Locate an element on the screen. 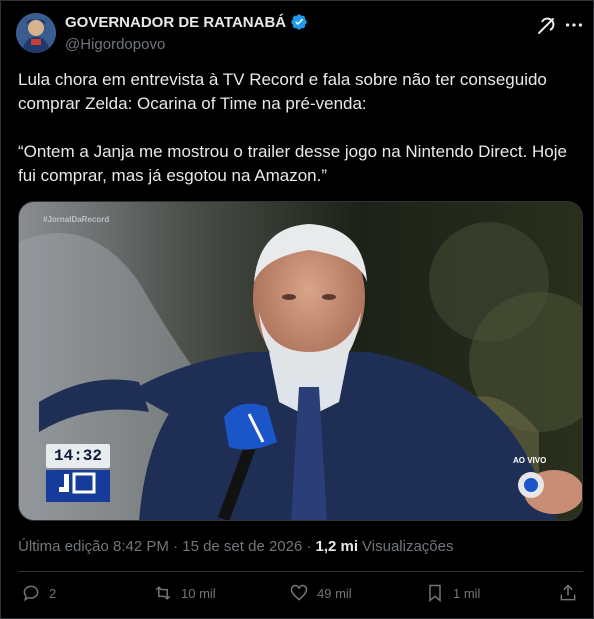  like-icon is located at coordinates (299, 592).